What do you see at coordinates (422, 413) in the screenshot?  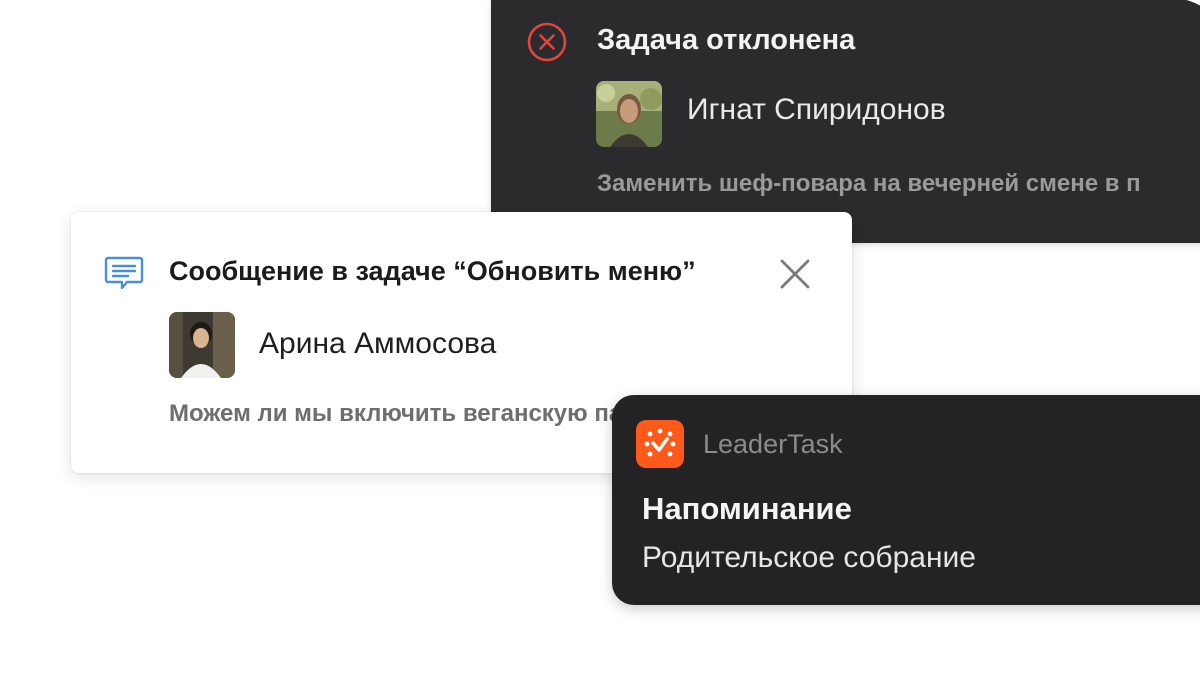 I see `notification-body: Можем ли мы включить веганскую пасту?` at bounding box center [422, 413].